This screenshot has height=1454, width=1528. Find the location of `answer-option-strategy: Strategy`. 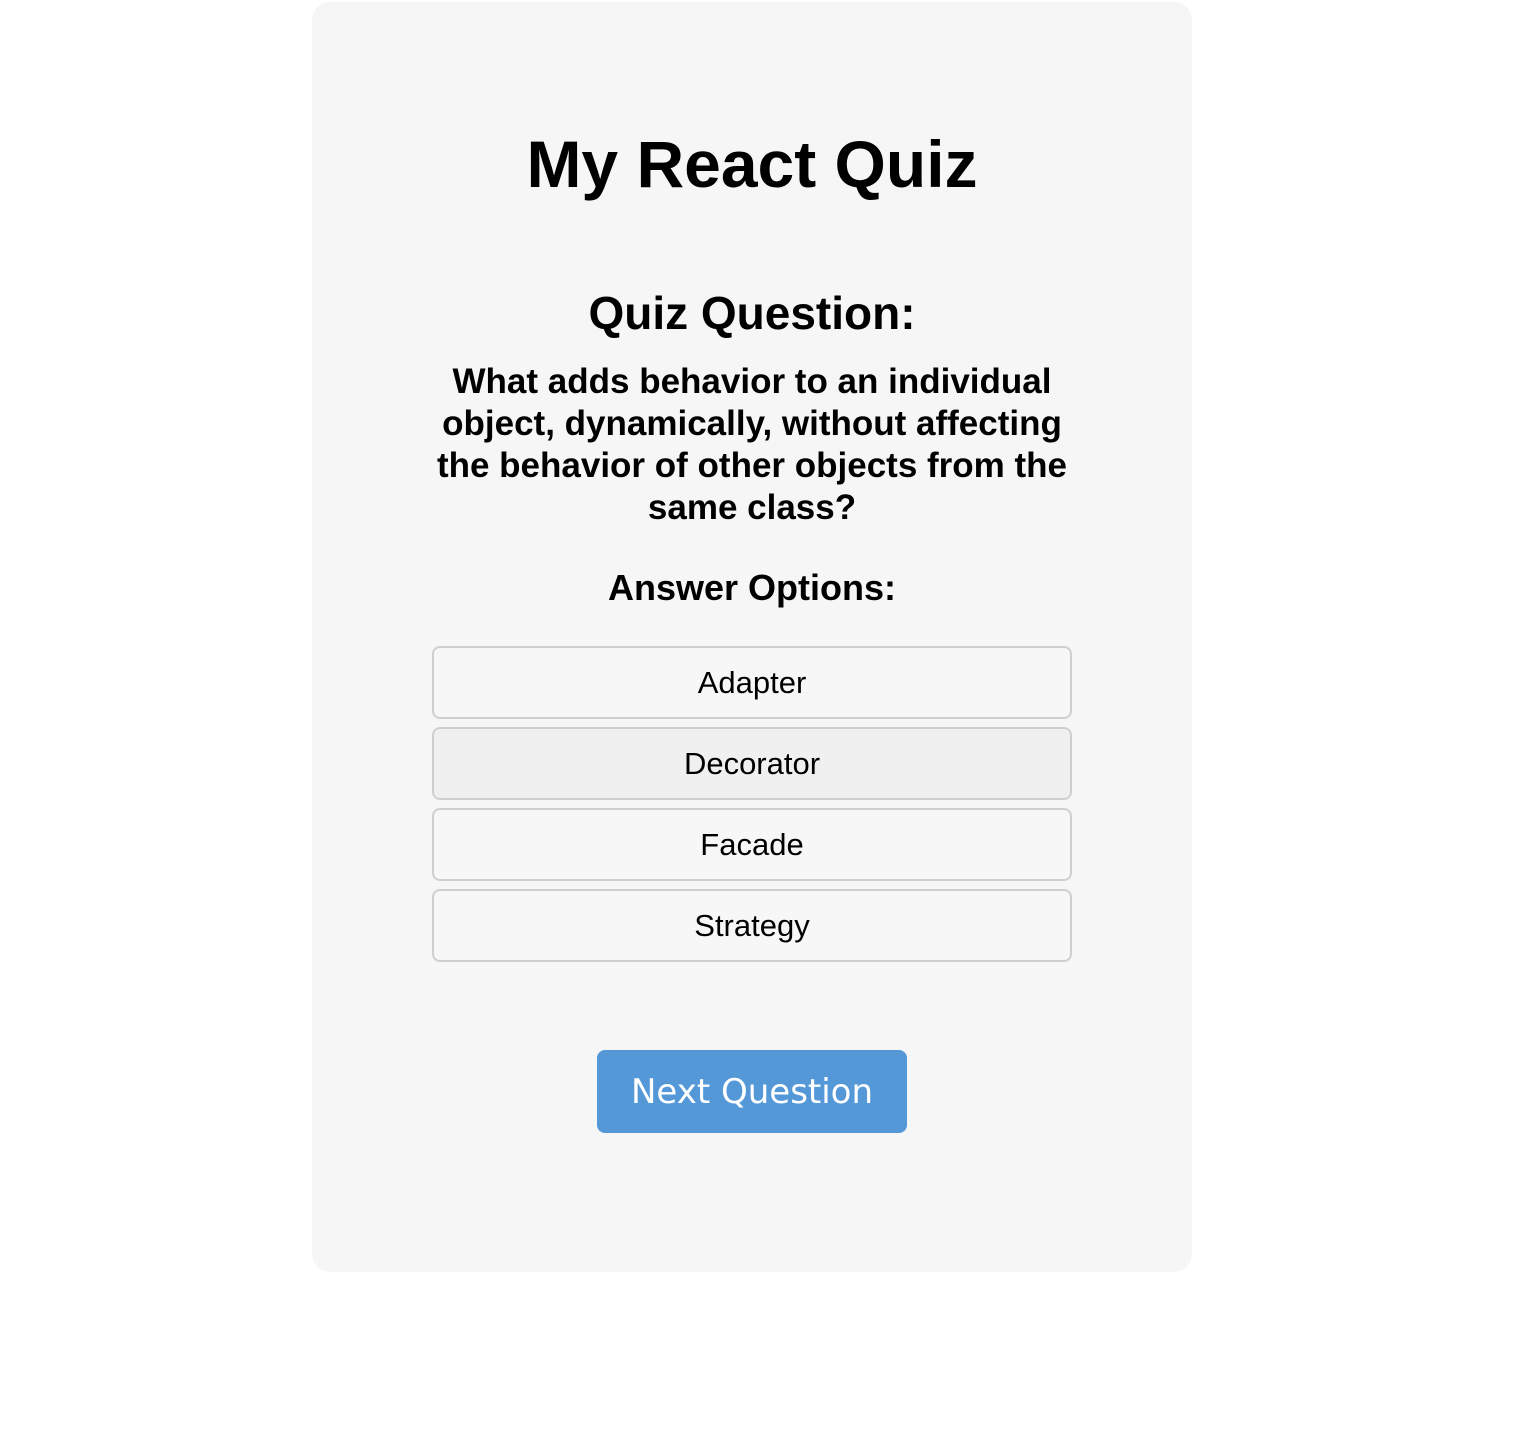

answer-option-strategy: Strategy is located at coordinates (752, 925).